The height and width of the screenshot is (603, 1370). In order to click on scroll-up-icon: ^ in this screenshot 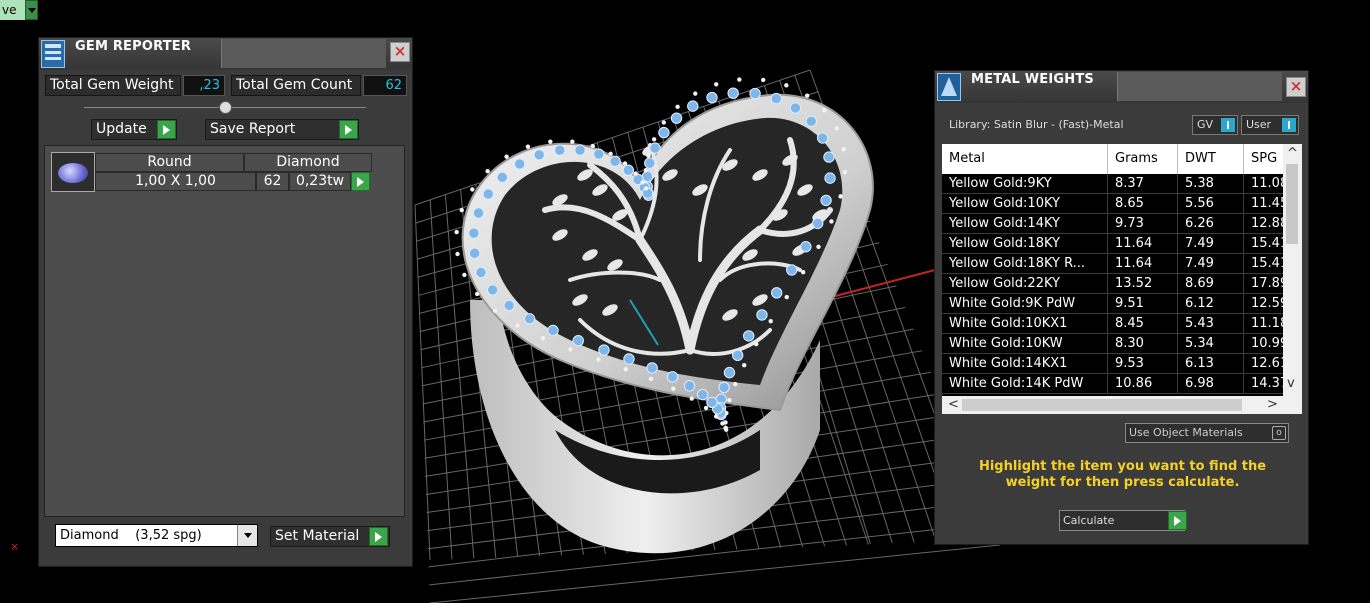, I will do `click(1292, 154)`.